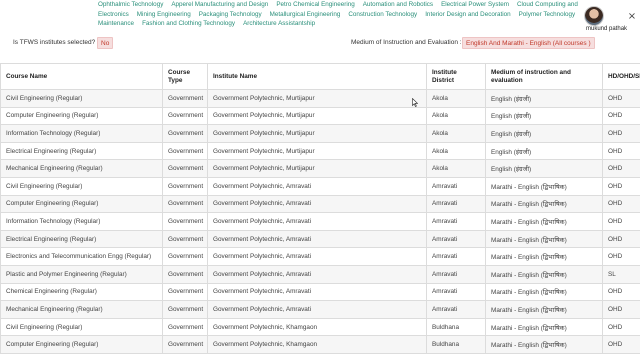 Image resolution: width=640 pixels, height=360 pixels. What do you see at coordinates (230, 14) in the screenshot?
I see `branch-link: Packaging Technology` at bounding box center [230, 14].